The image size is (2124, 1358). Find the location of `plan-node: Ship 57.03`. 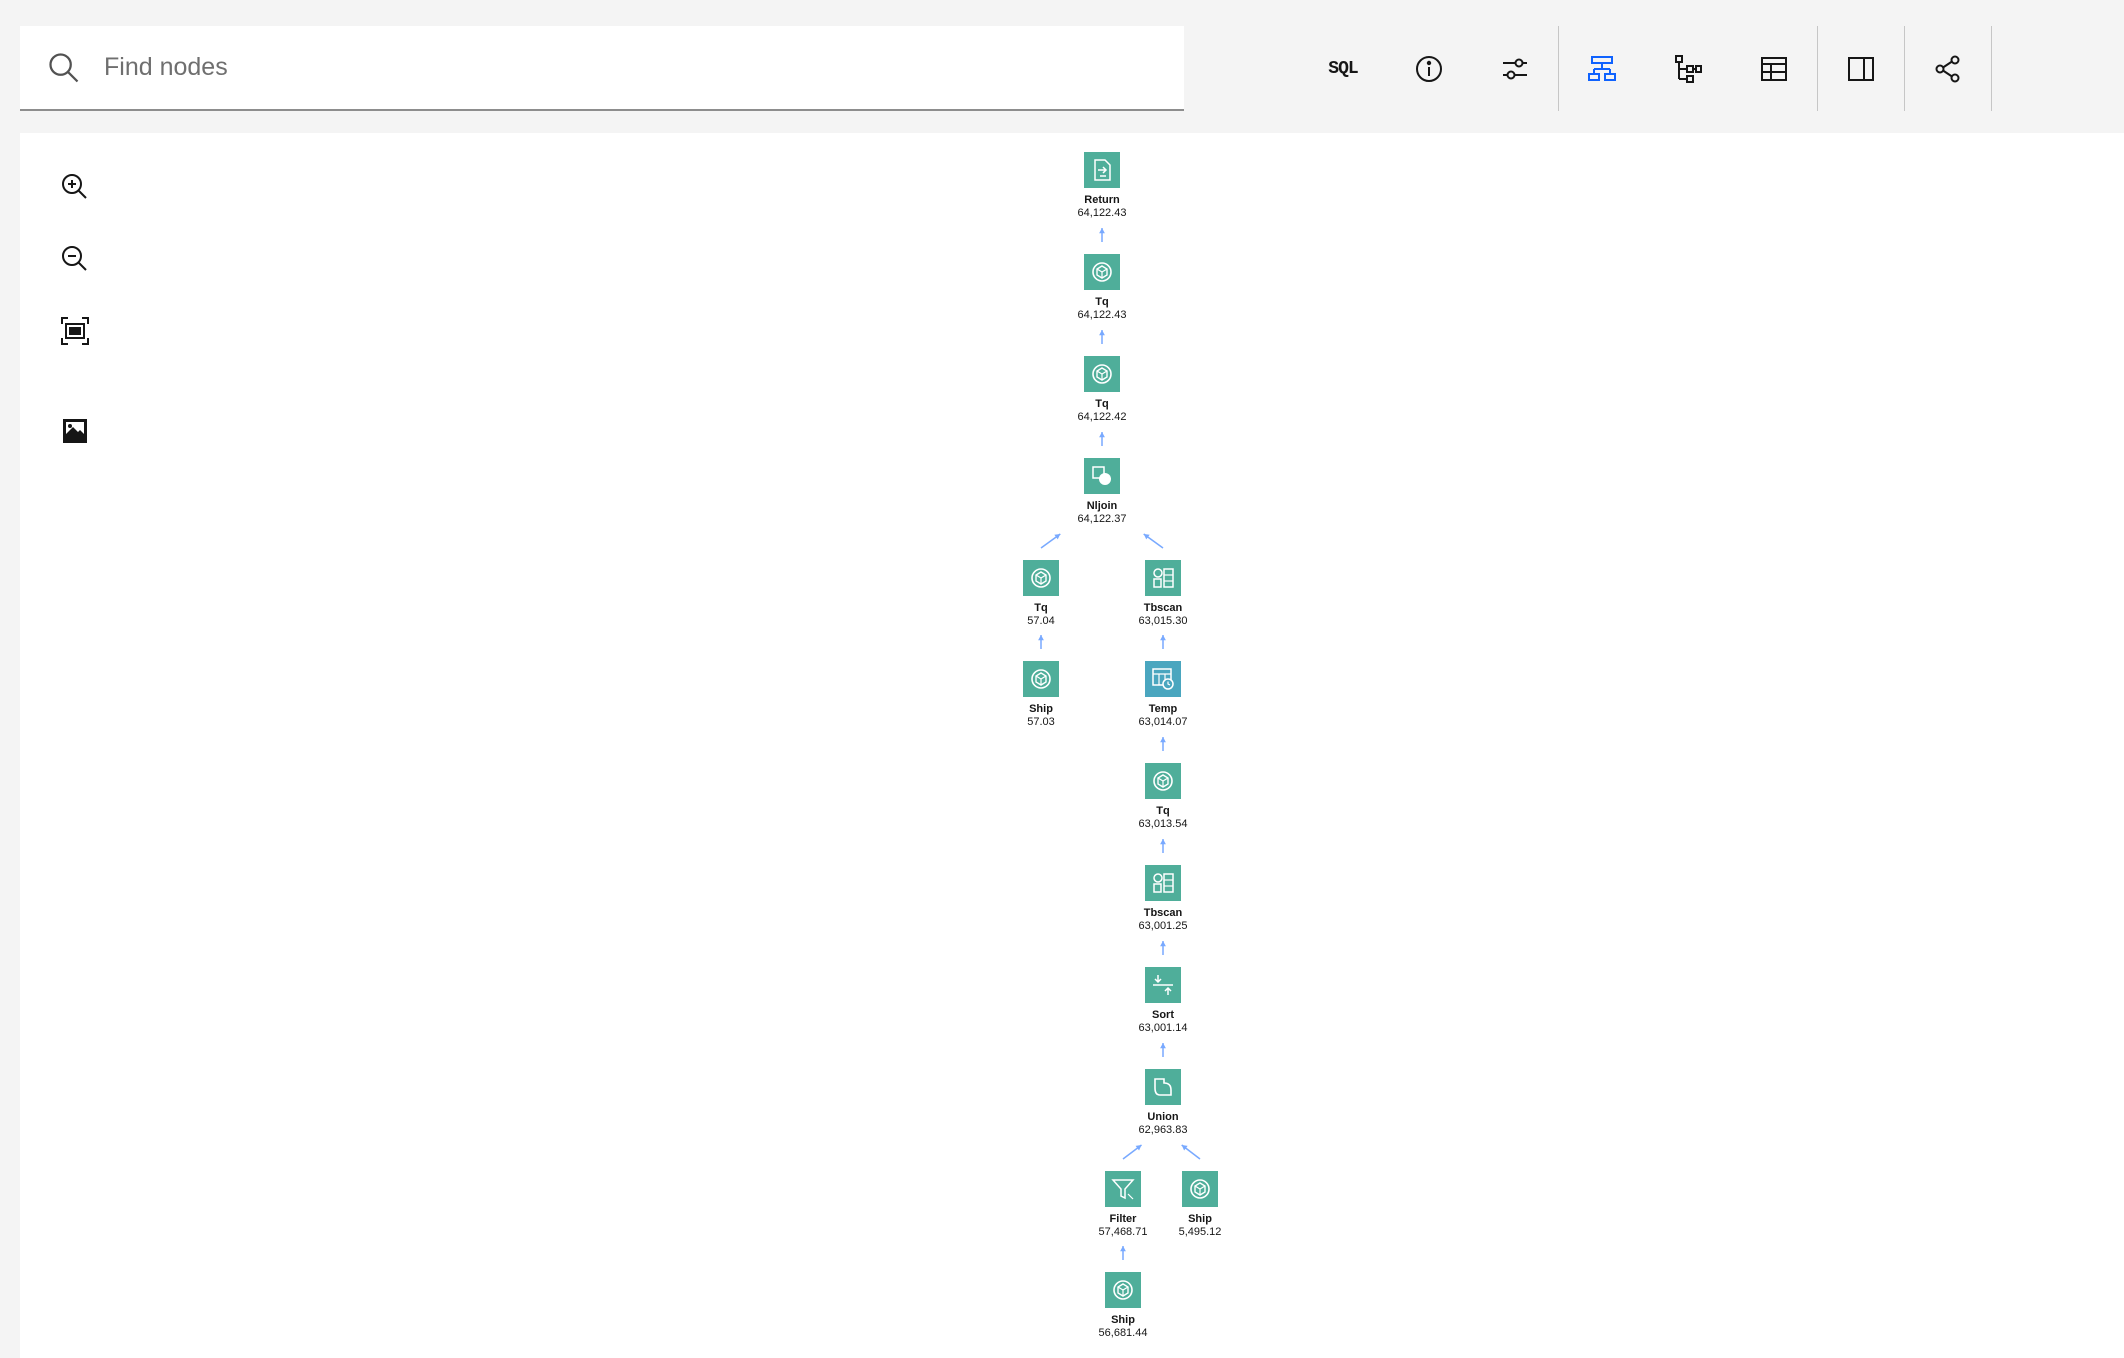

plan-node: Ship 57.03 is located at coordinates (1041, 695).